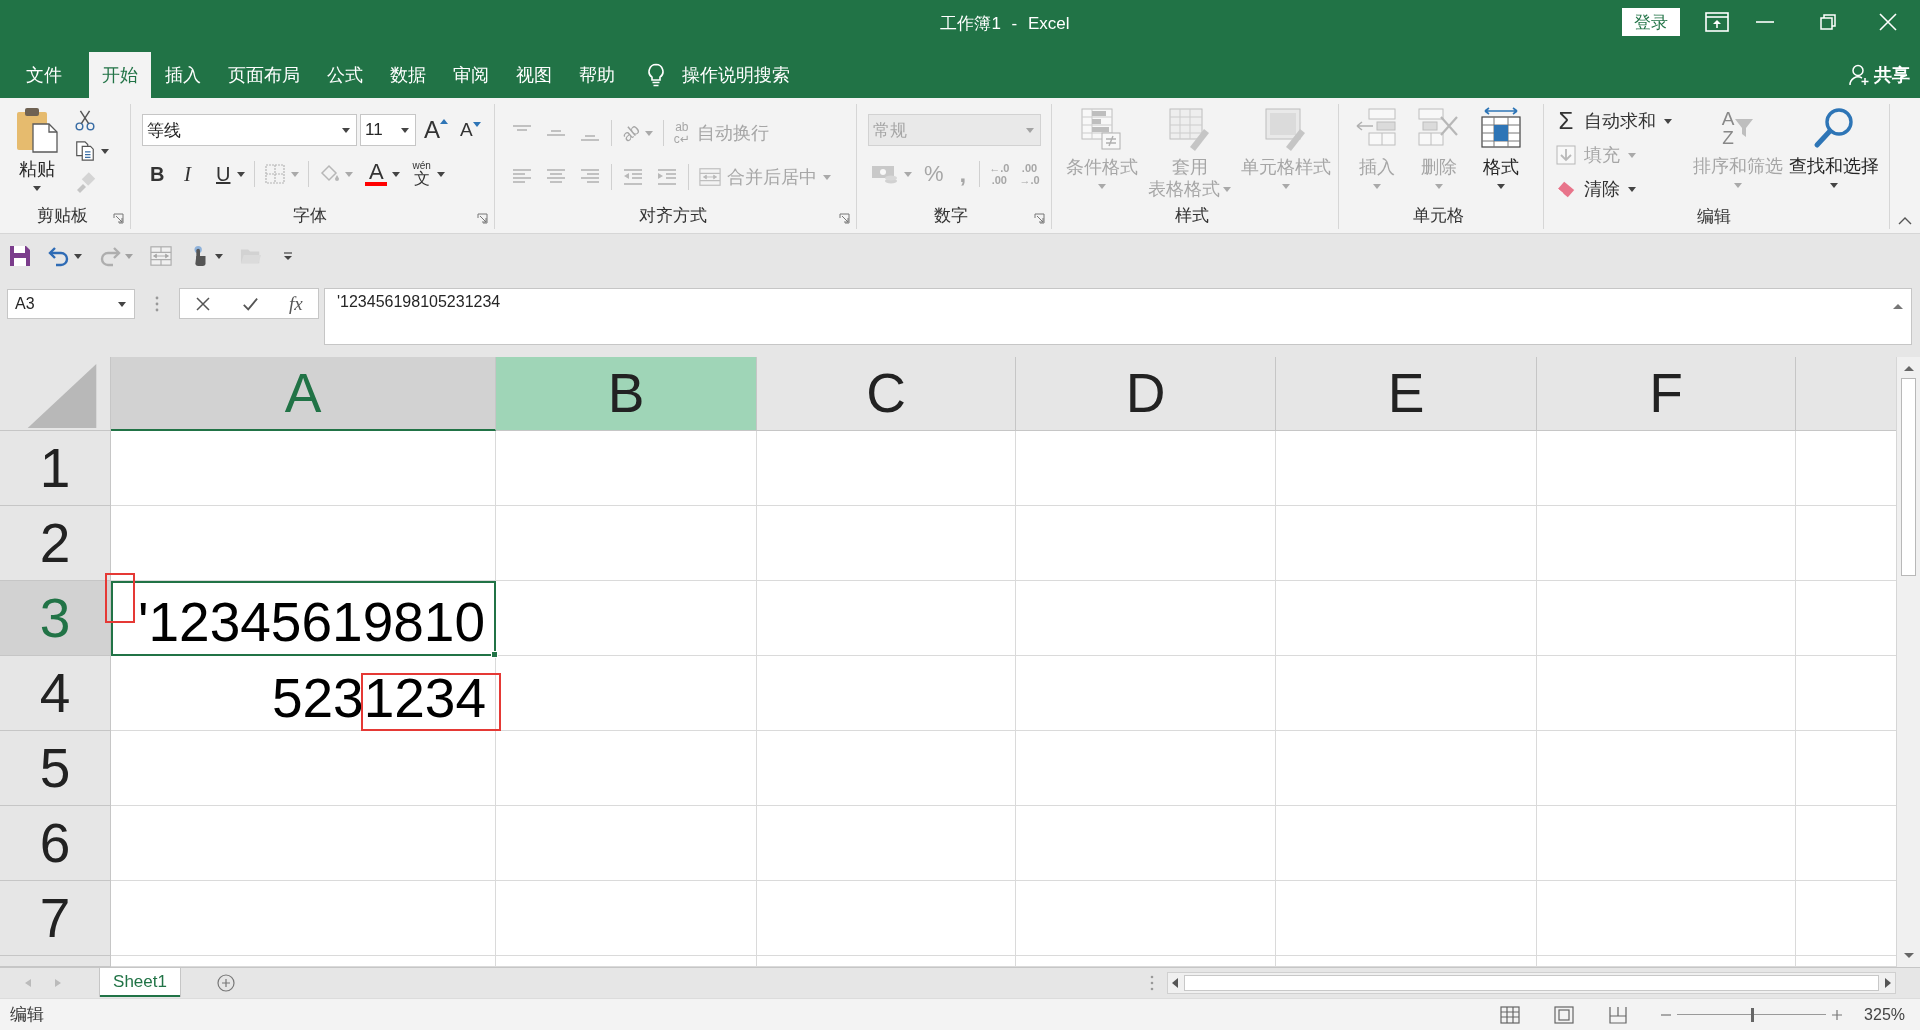  What do you see at coordinates (55, 693) in the screenshot?
I see `row-header: 4` at bounding box center [55, 693].